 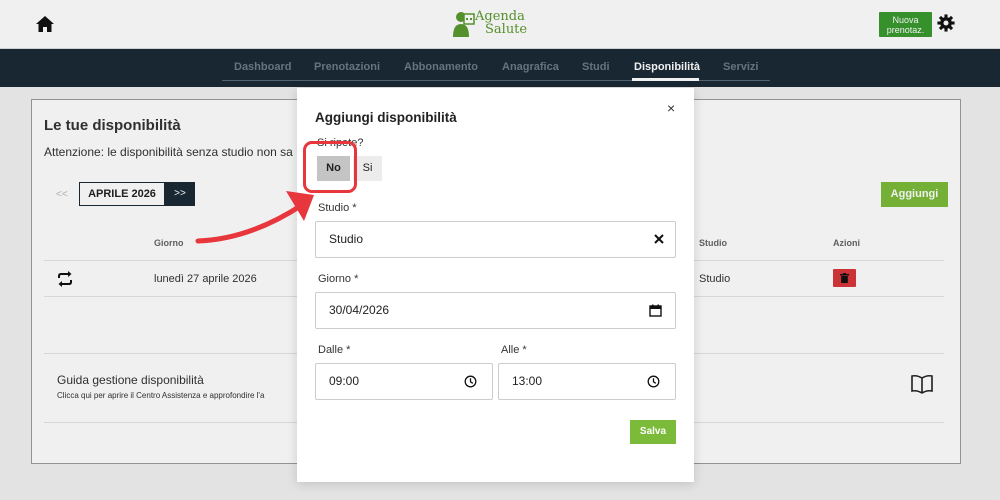 What do you see at coordinates (346, 239) in the screenshot?
I see `studio-value: Studio` at bounding box center [346, 239].